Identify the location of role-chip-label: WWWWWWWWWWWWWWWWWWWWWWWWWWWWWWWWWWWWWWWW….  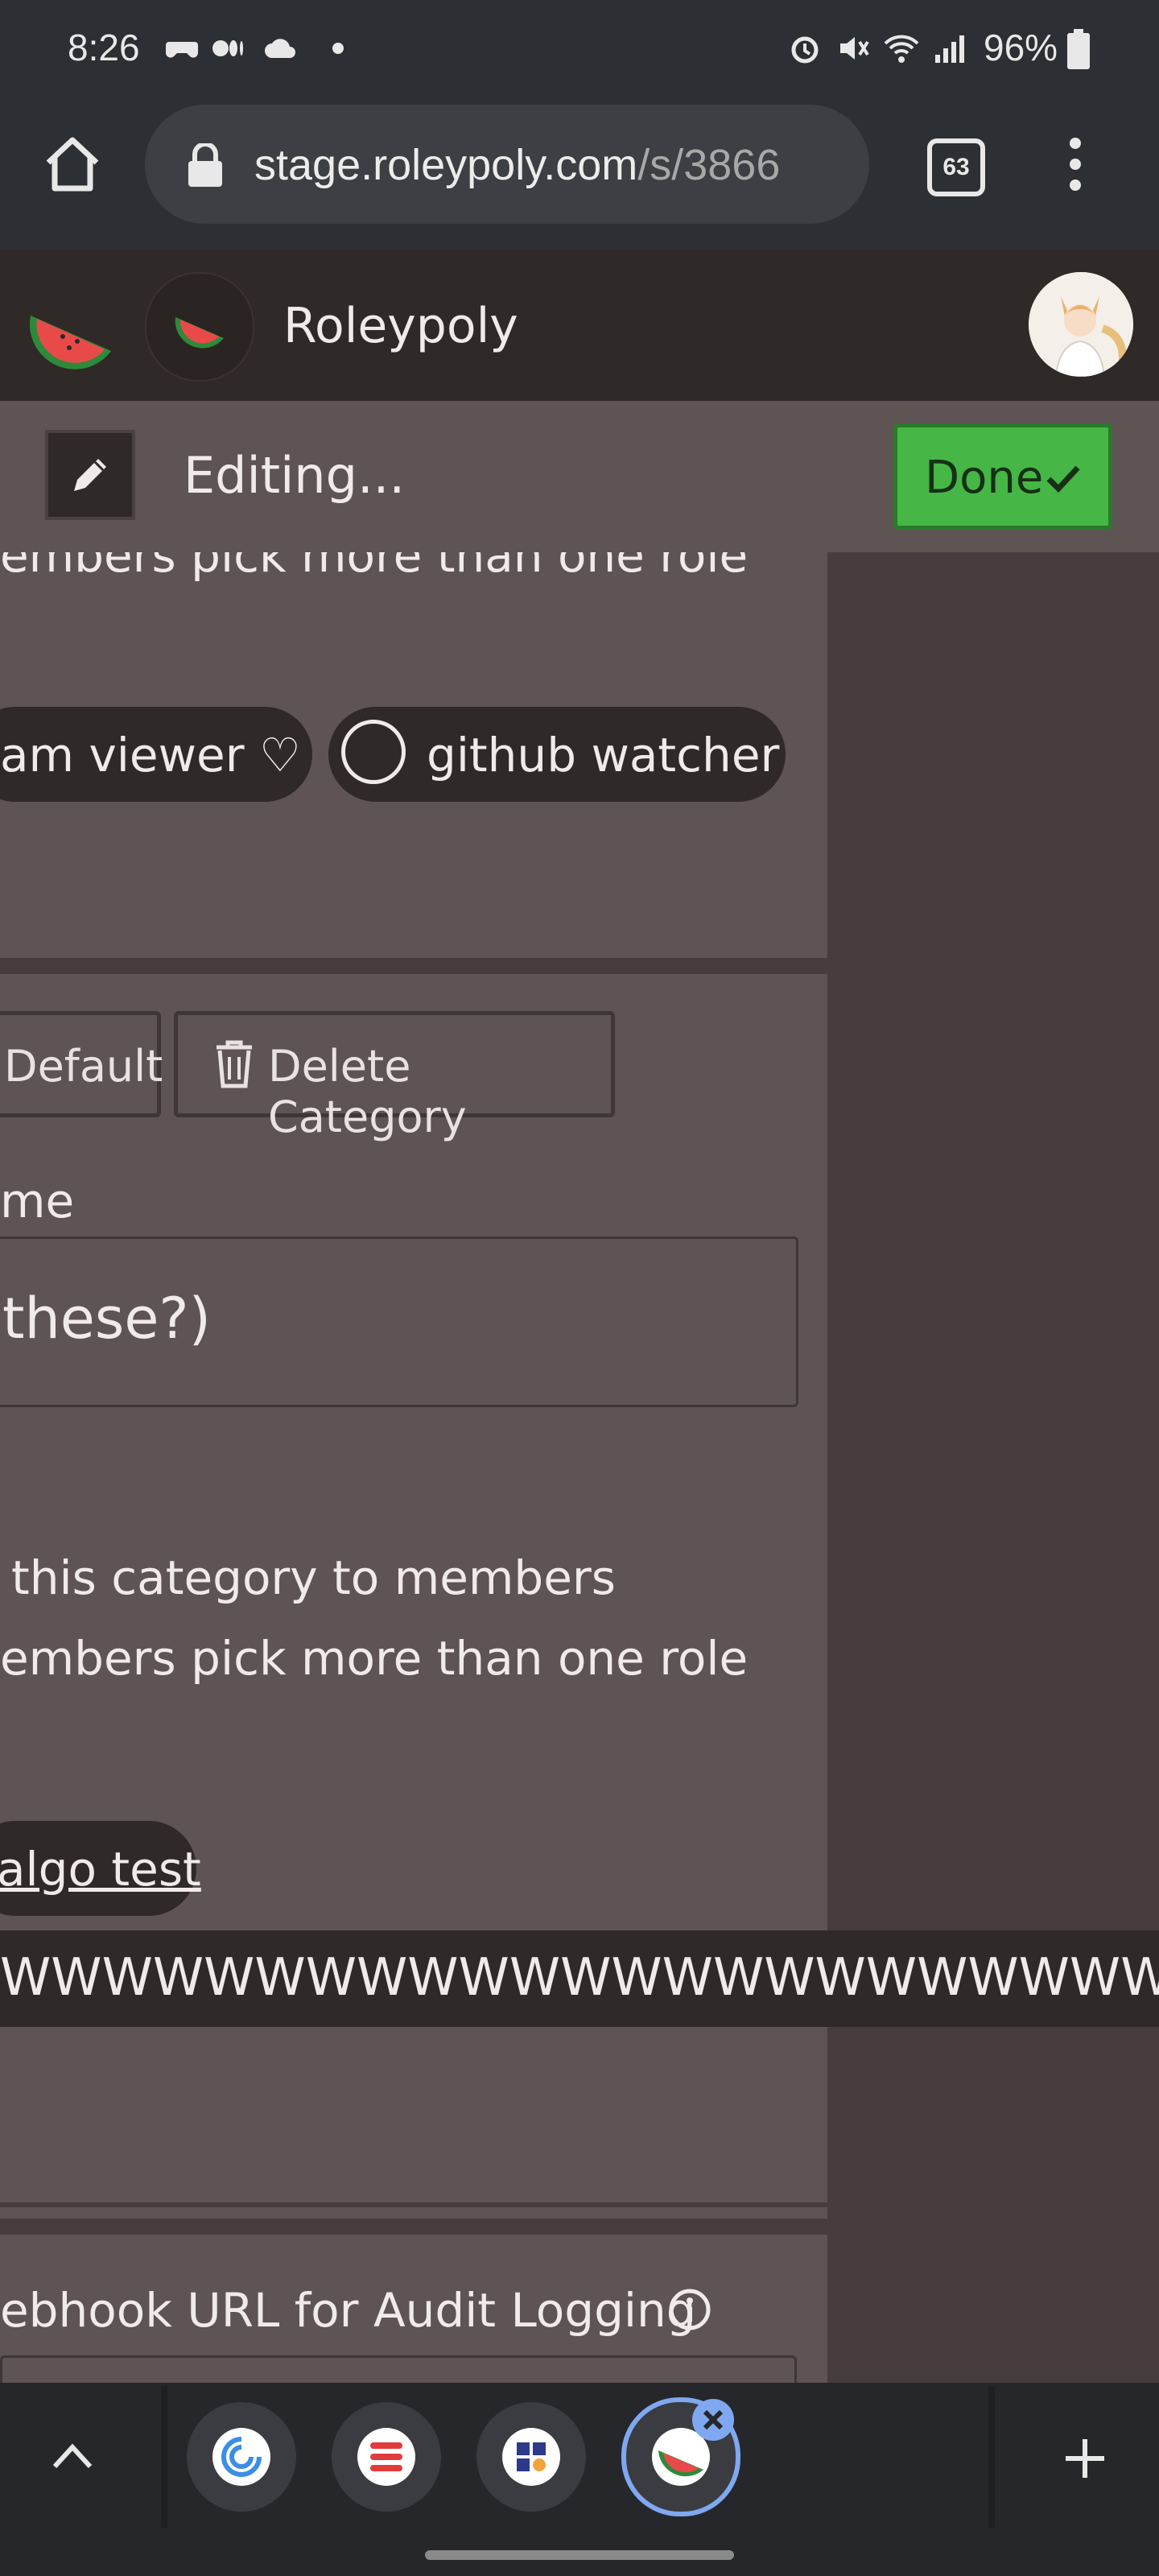
(579, 1978).